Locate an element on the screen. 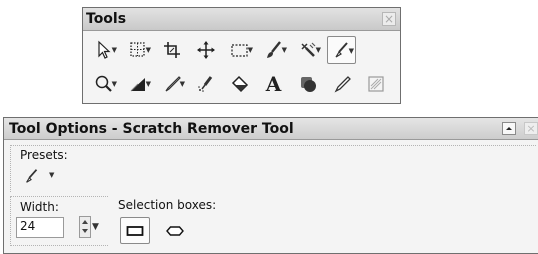  selection-tool: ▼ is located at coordinates (239, 50).